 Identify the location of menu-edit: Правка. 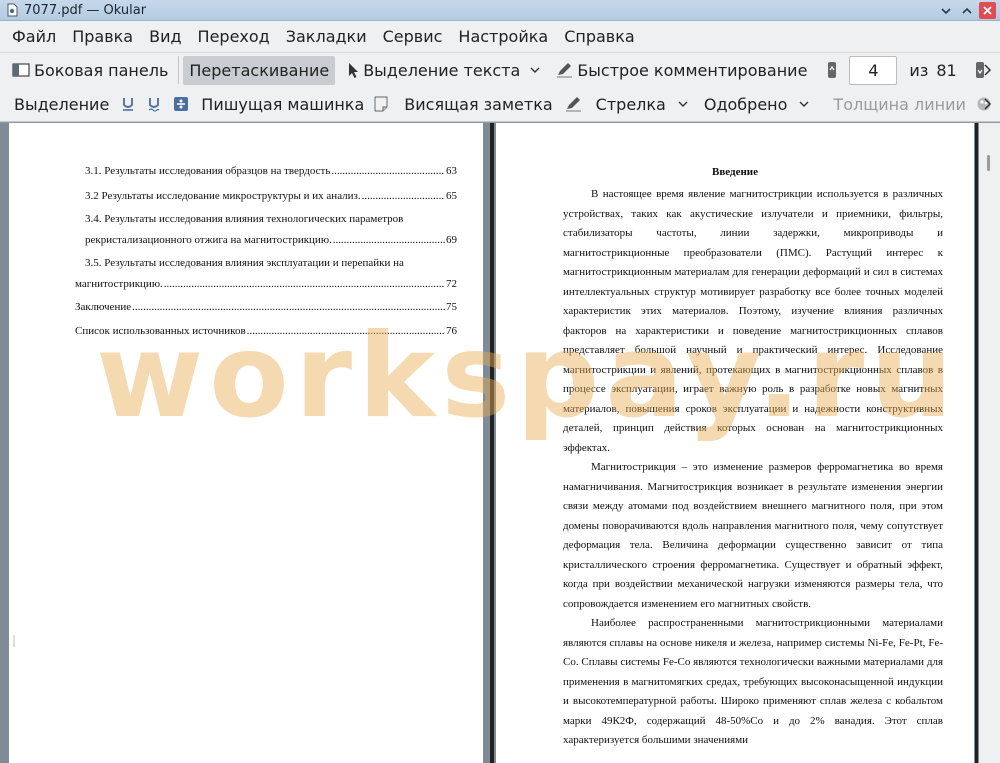
(102, 36).